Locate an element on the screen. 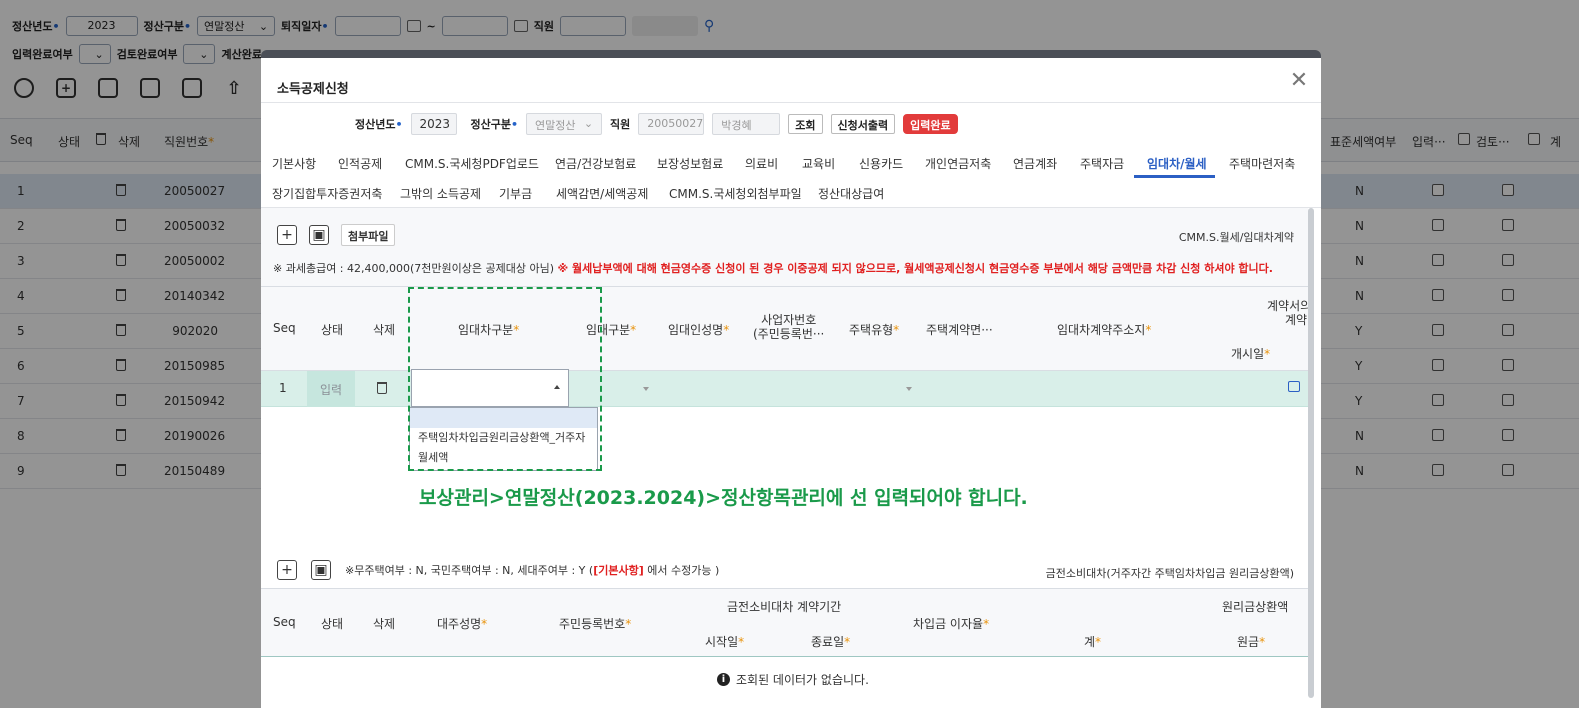  col-lessor-name: 임대인성명* is located at coordinates (699, 330).